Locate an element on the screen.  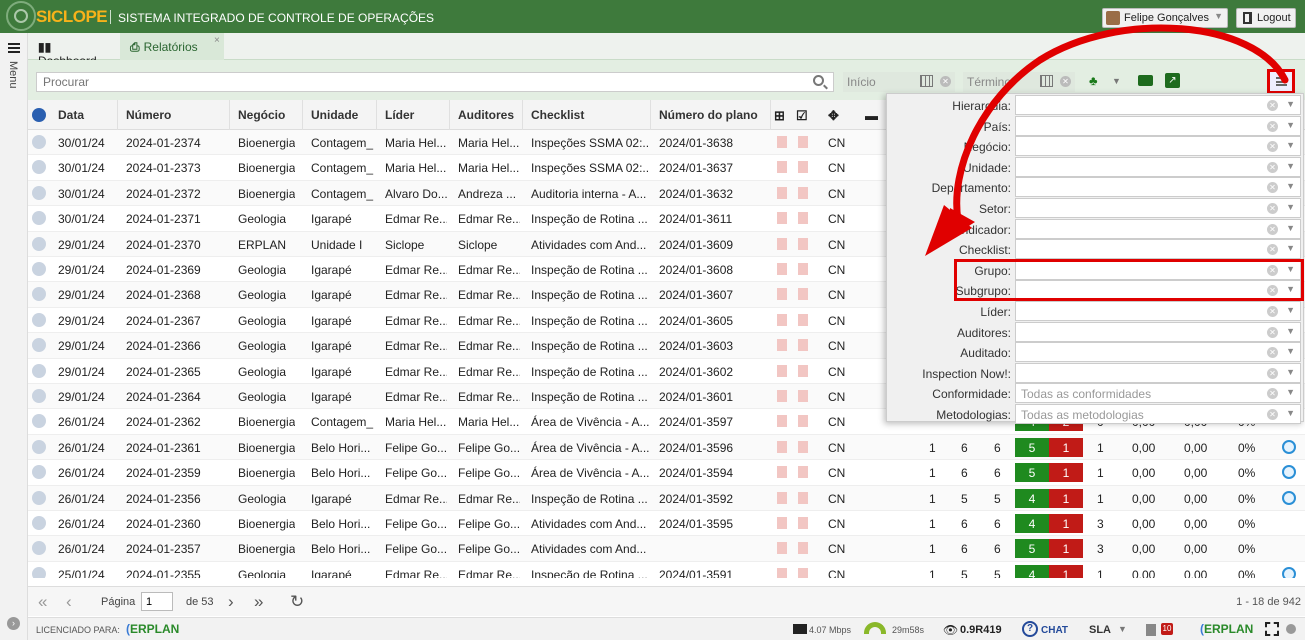
sla-label: SLA is located at coordinates (1100, 630).